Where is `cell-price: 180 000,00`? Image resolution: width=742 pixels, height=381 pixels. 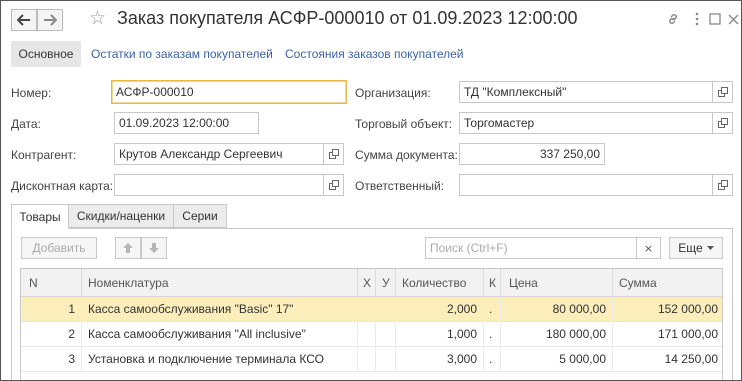 cell-price: 180 000,00 is located at coordinates (557, 334).